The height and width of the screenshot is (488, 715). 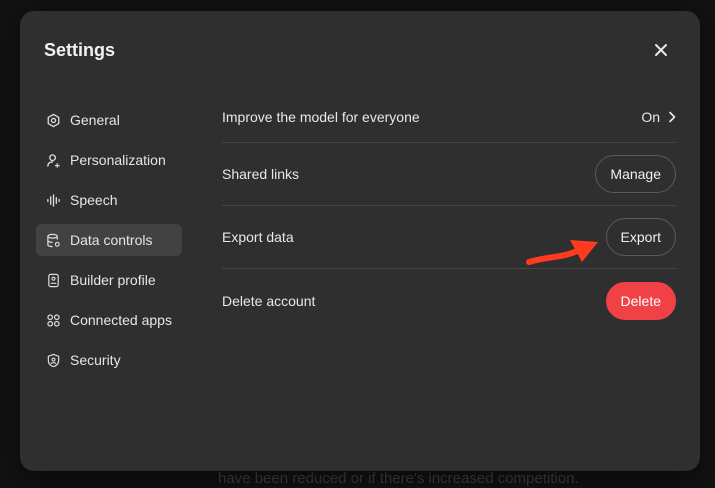 What do you see at coordinates (118, 160) in the screenshot?
I see `sidebar-item-label: Personalization` at bounding box center [118, 160].